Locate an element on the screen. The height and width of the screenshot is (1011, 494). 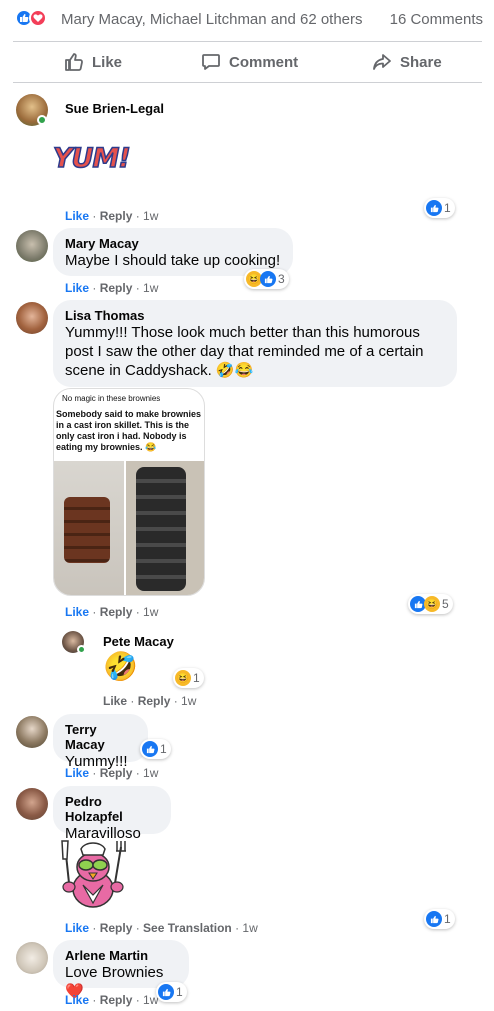
reaction-count-pill: 😆 3 is located at coordinates (266, 279).